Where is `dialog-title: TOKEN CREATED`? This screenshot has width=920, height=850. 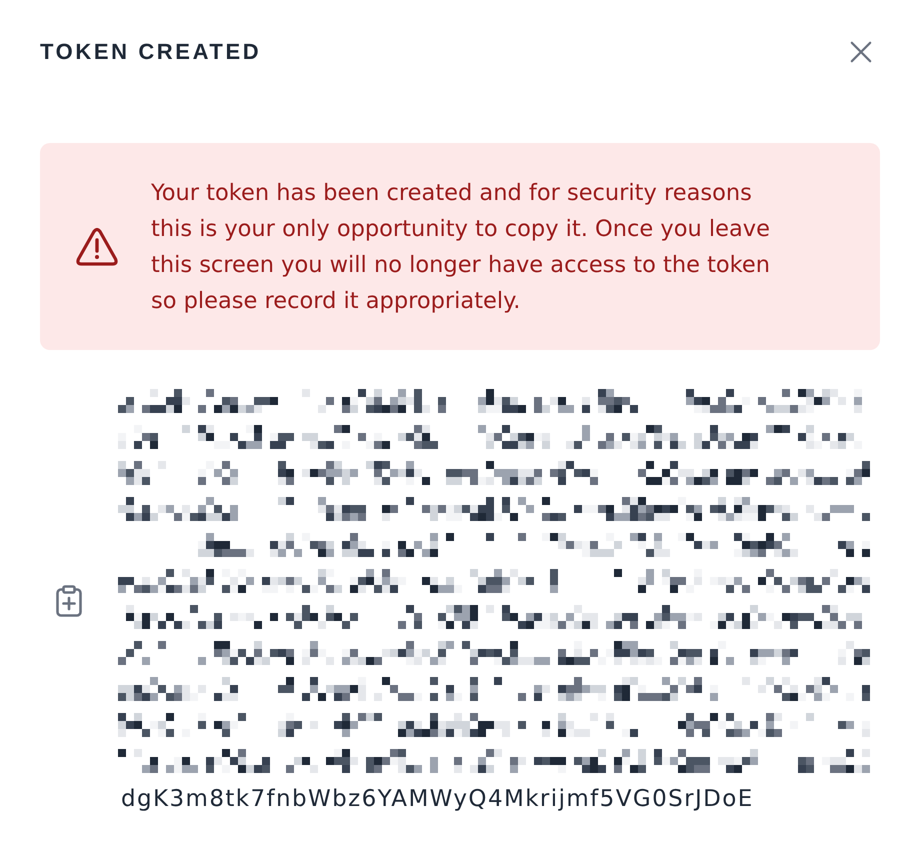 dialog-title: TOKEN CREATED is located at coordinates (151, 52).